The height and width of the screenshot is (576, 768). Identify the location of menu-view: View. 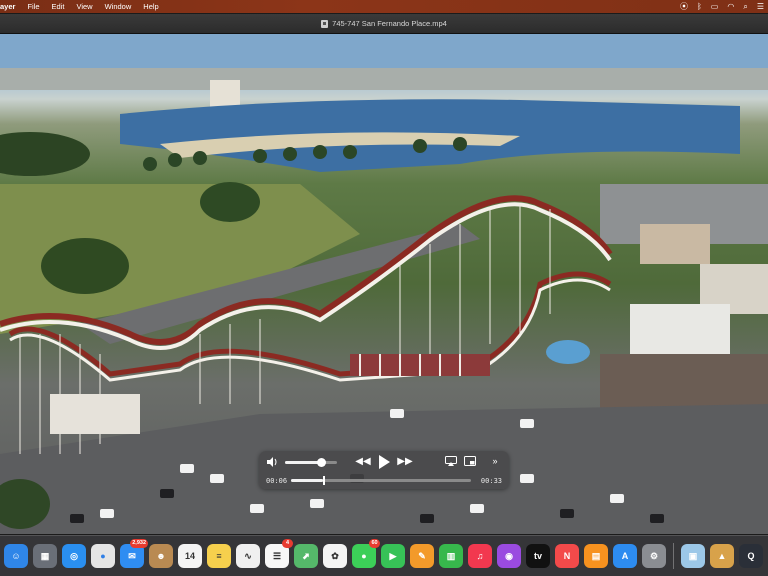
(84, 6).